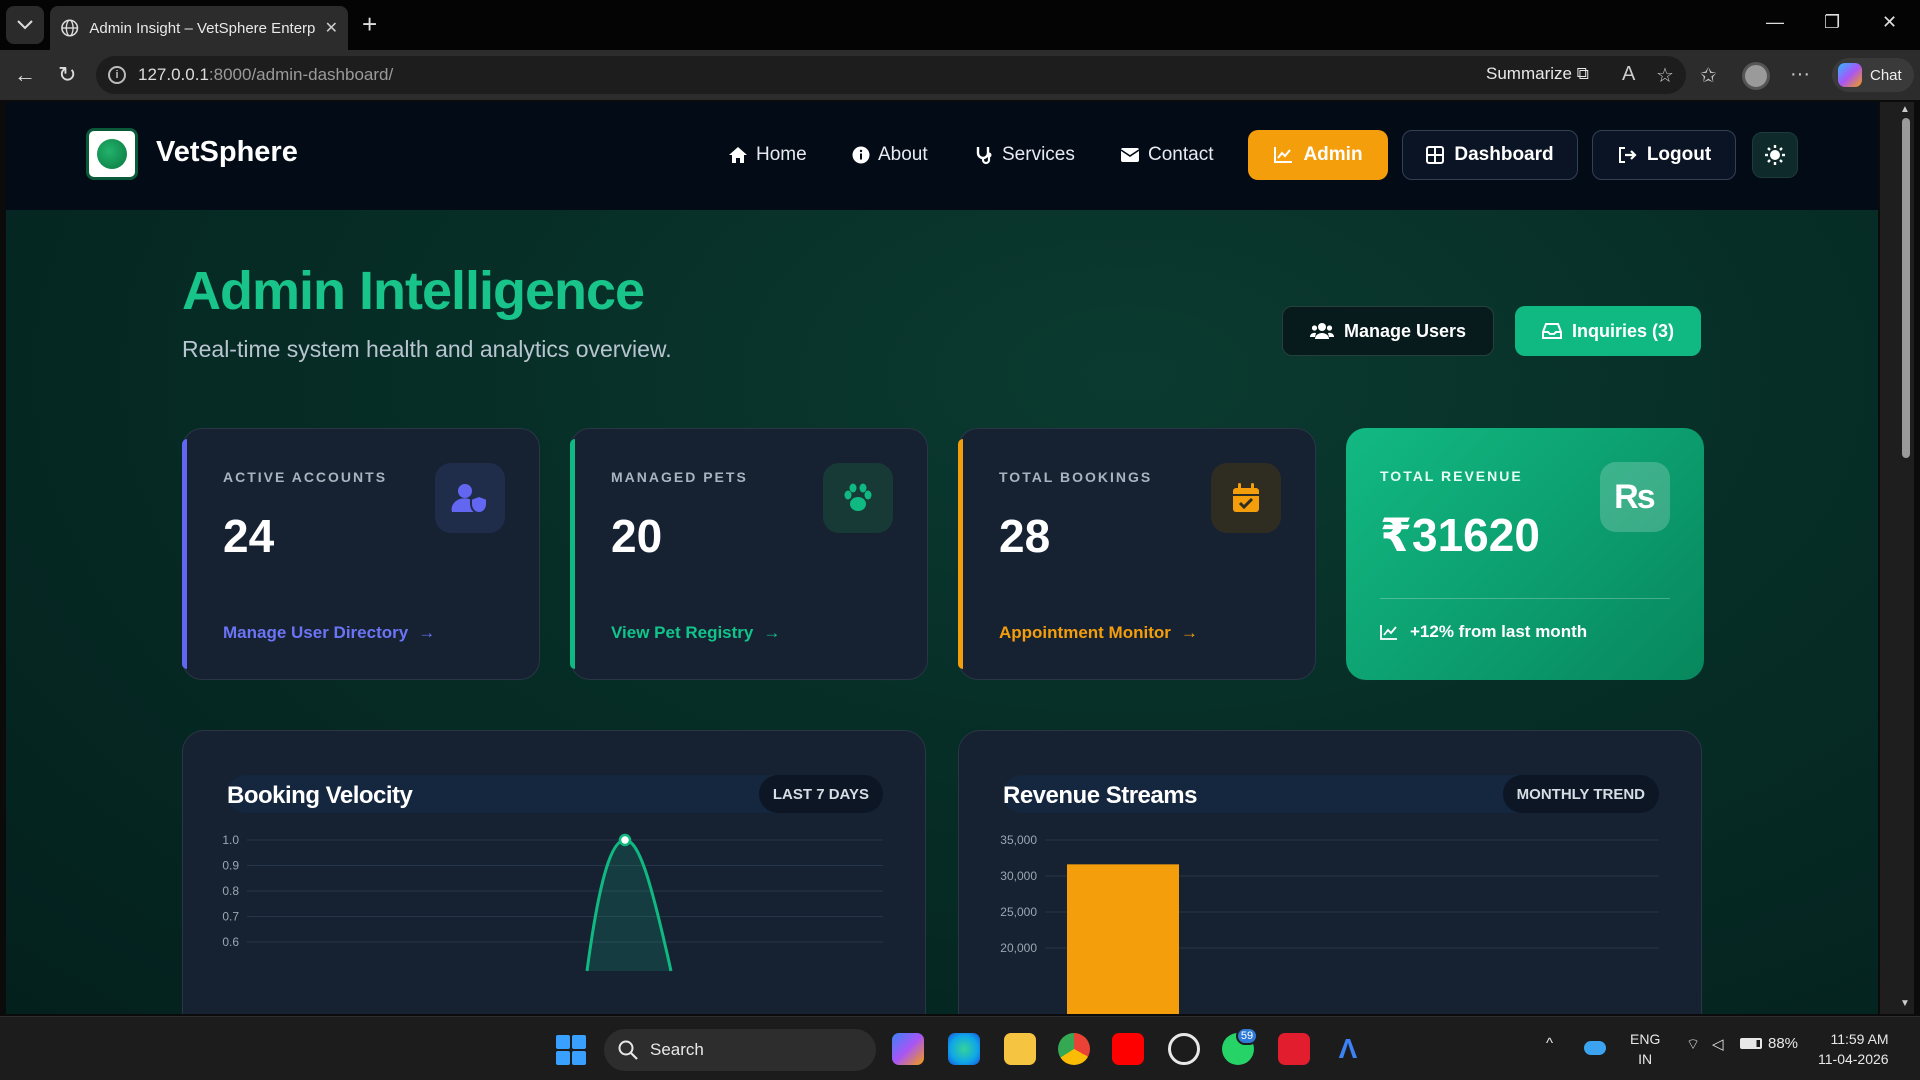 The width and height of the screenshot is (1920, 1080). What do you see at coordinates (767, 155) in the screenshot?
I see `nav-home: Home` at bounding box center [767, 155].